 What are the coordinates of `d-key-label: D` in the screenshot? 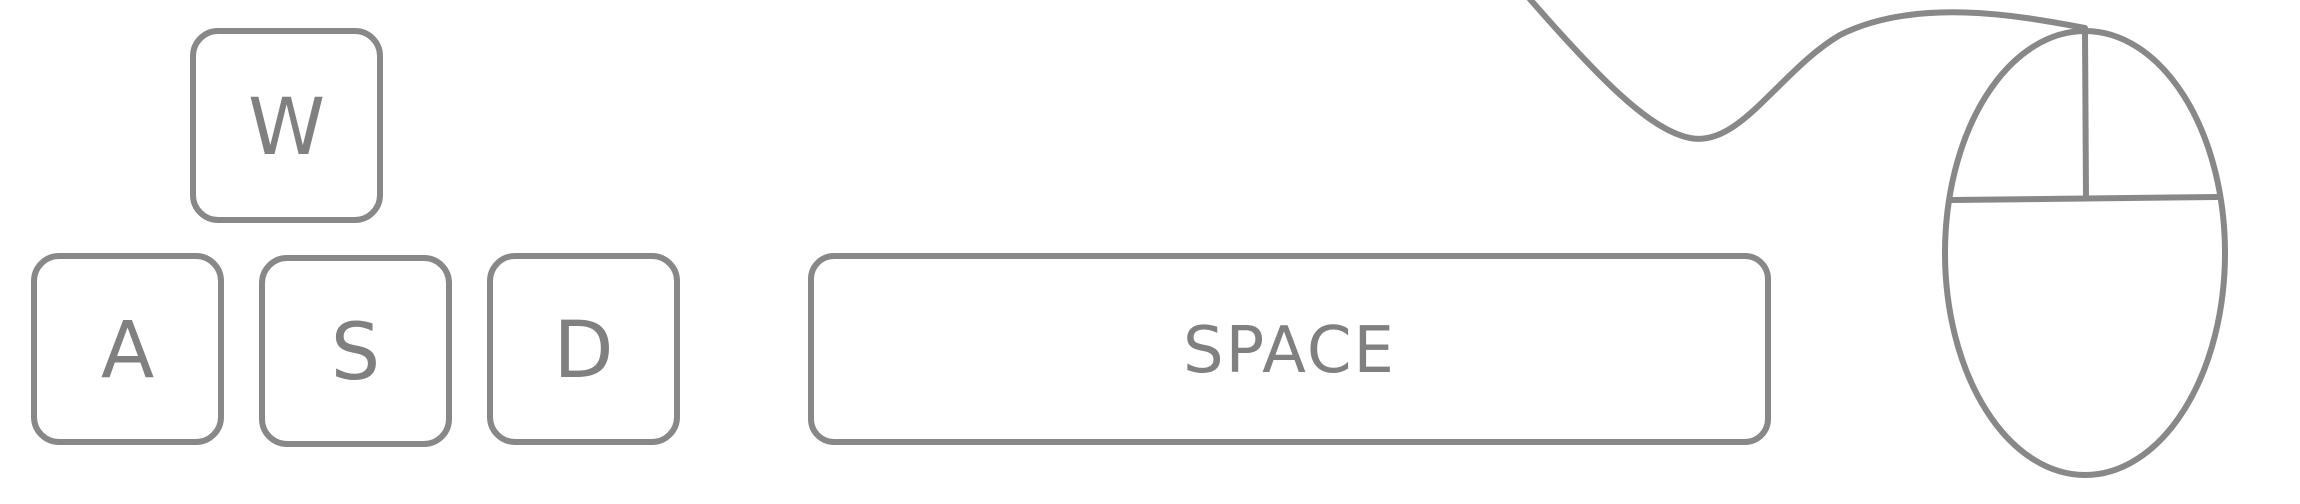 It's located at (583, 351).